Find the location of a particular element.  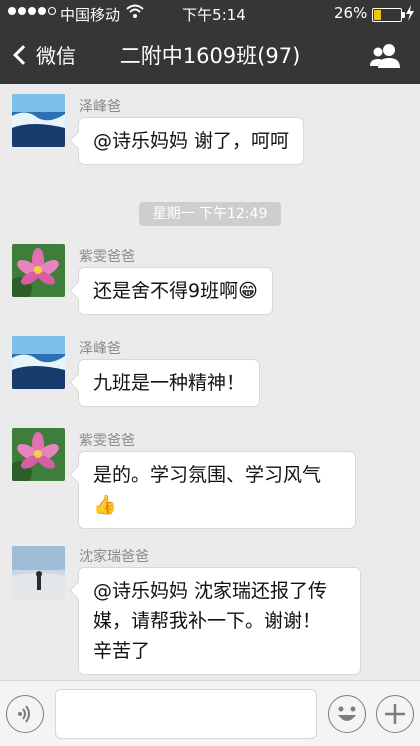

message-text: 辛苦了 is located at coordinates (122, 651).